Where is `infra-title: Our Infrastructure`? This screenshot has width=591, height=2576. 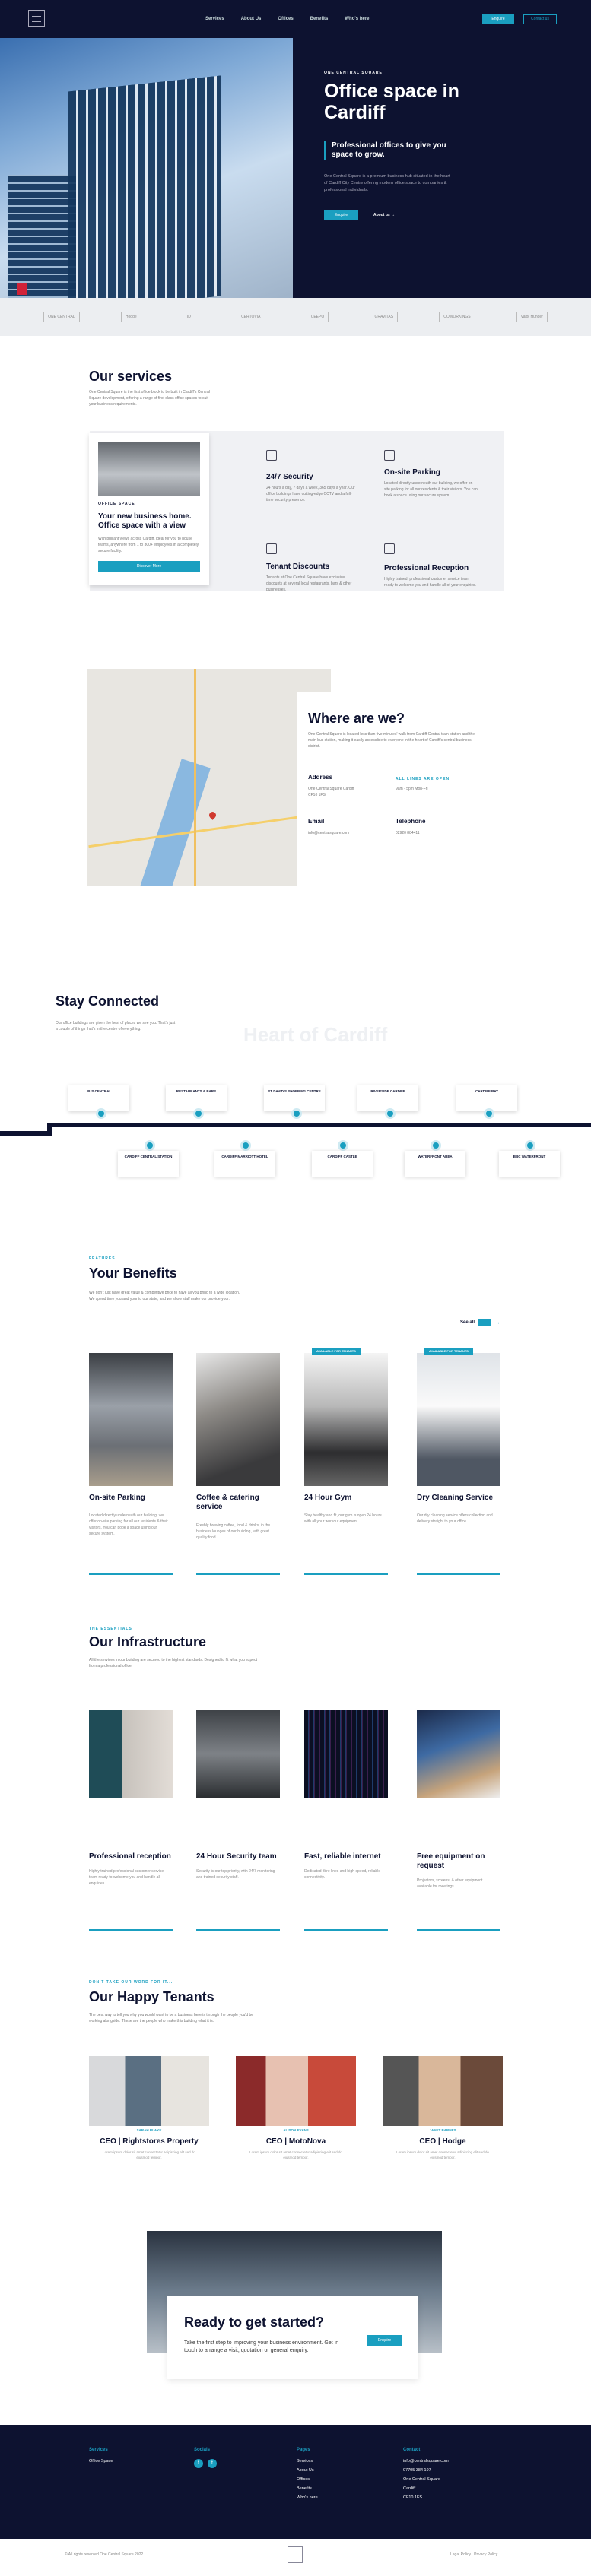
infra-title: Our Infrastructure is located at coordinates (148, 1641).